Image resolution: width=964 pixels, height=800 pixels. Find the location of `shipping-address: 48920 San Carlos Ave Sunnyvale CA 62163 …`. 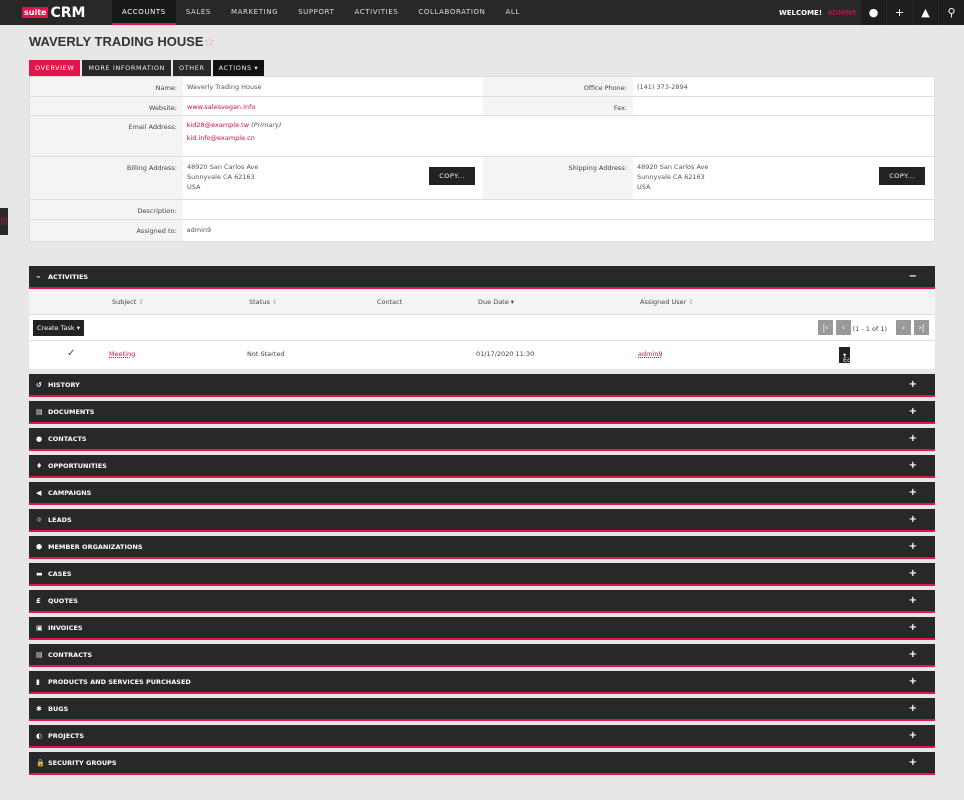

shipping-address: 48920 San Carlos Ave Sunnyvale CA 62163 … is located at coordinates (783, 178).